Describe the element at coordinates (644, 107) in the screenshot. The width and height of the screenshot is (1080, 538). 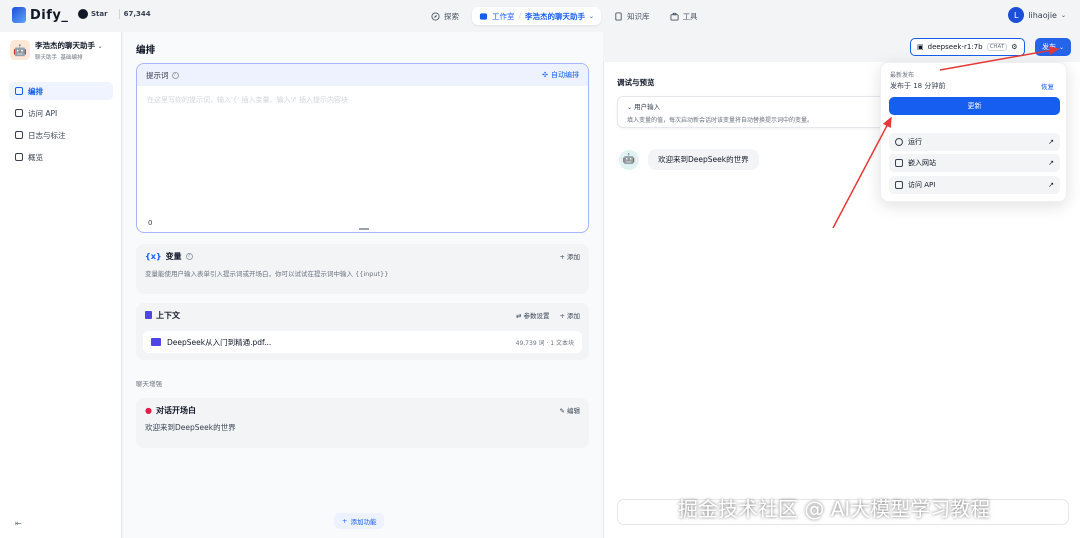
I see `user-input-title: ⌄ 用户输入` at that location.